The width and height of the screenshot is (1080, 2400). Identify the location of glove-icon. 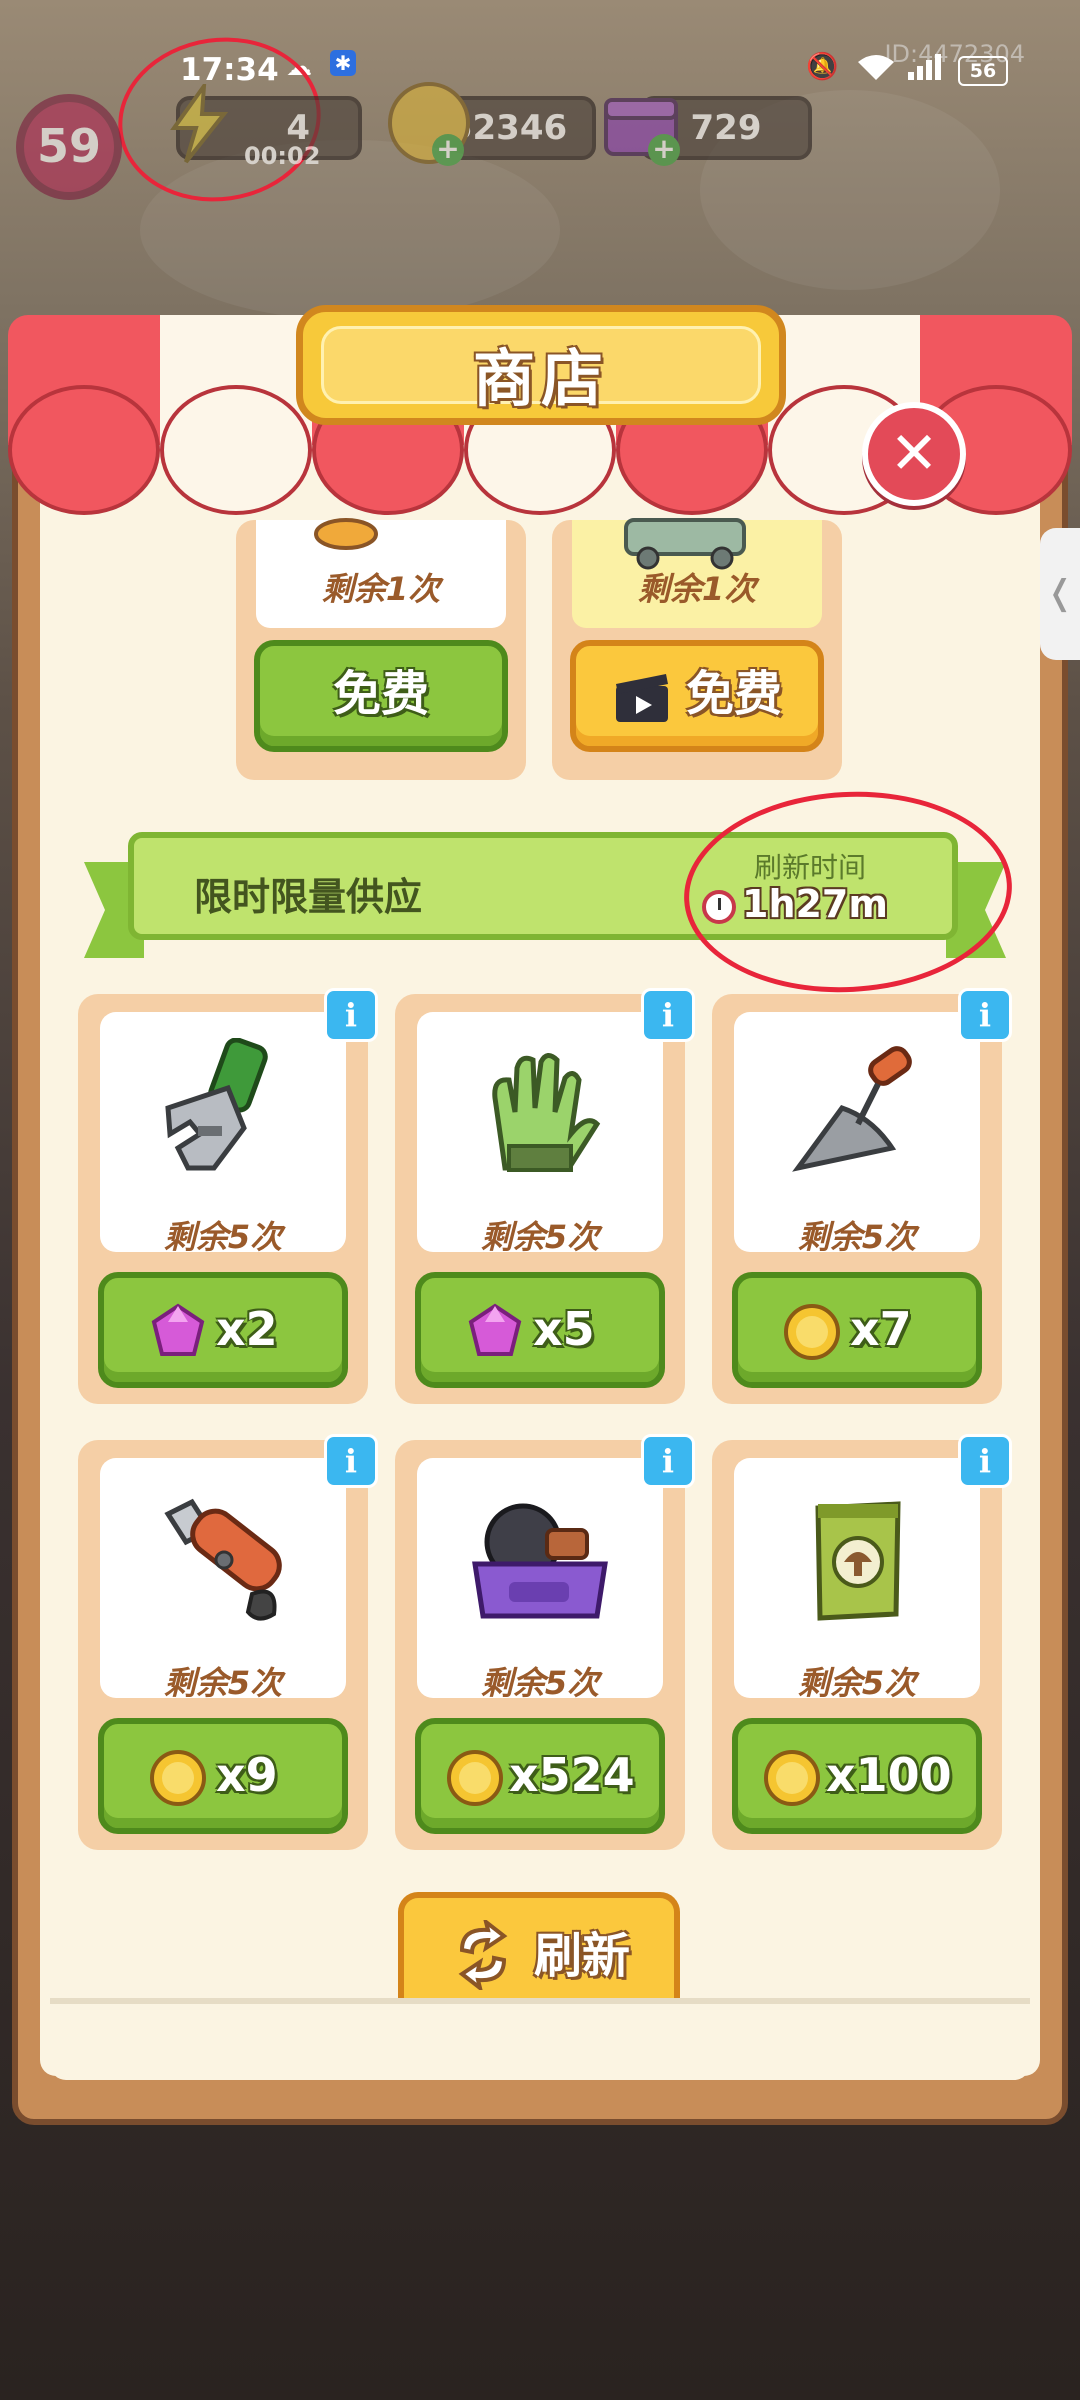
(546, 1112).